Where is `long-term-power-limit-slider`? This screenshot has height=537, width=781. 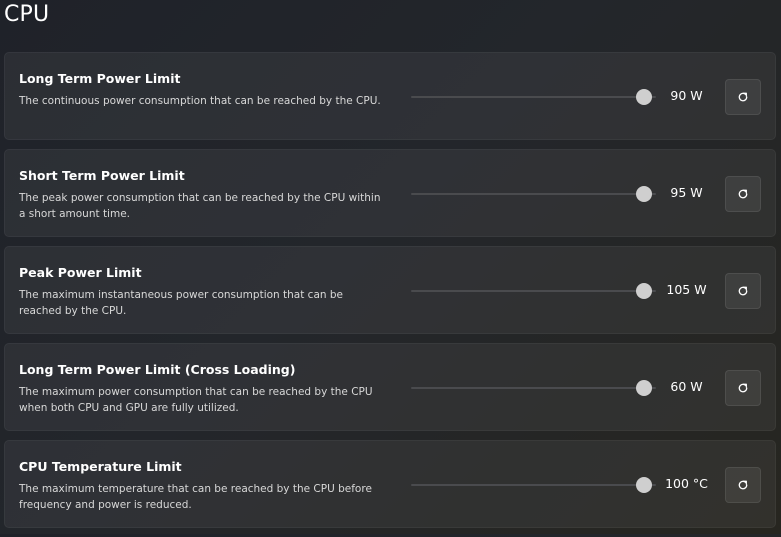 long-term-power-limit-slider is located at coordinates (533, 97).